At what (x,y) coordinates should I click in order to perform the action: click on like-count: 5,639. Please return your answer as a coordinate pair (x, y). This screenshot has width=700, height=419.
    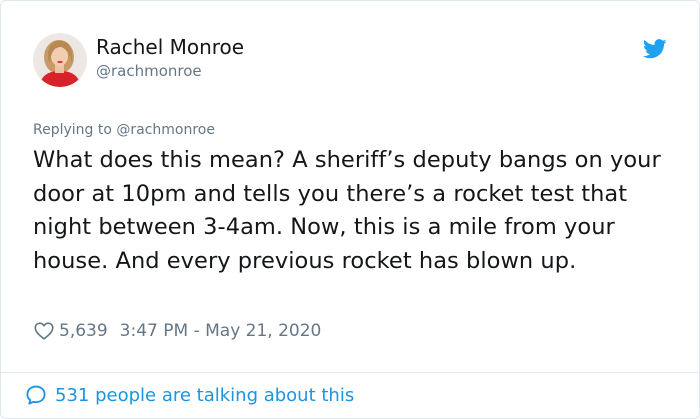
    Looking at the image, I should click on (83, 331).